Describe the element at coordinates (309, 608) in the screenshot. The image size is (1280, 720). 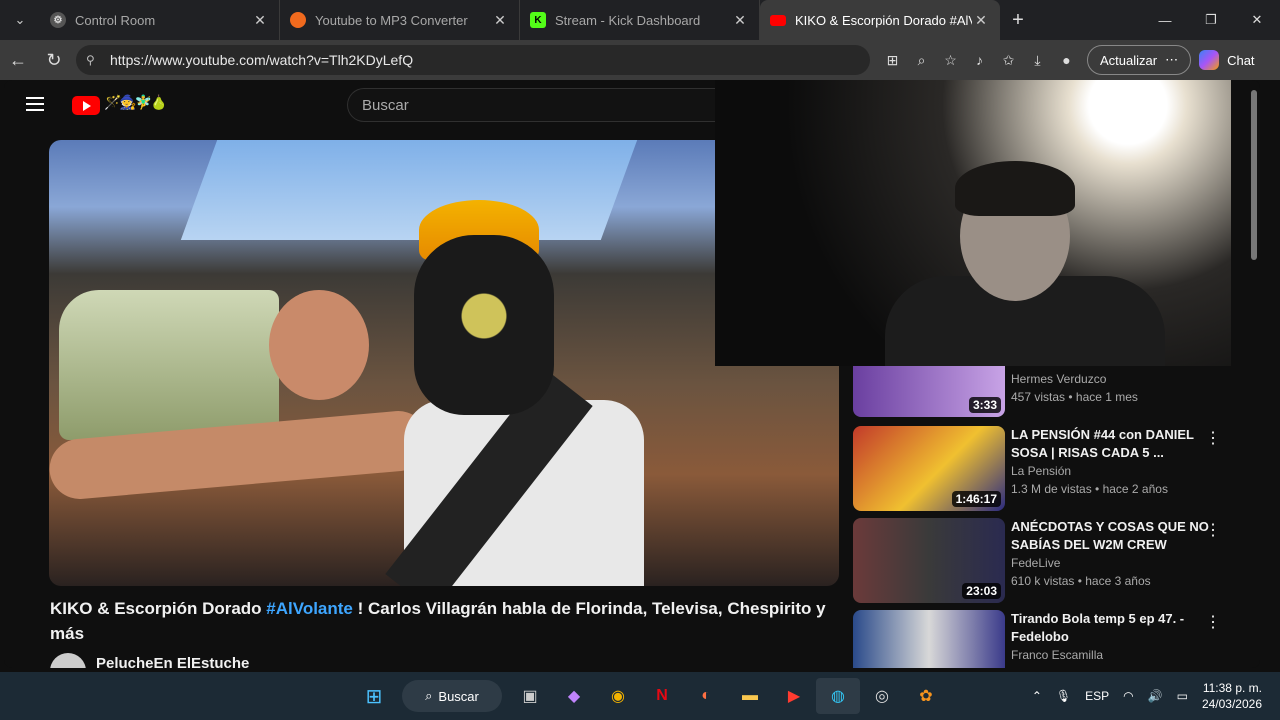
I see `hashtag-link: #AlVolante` at that location.